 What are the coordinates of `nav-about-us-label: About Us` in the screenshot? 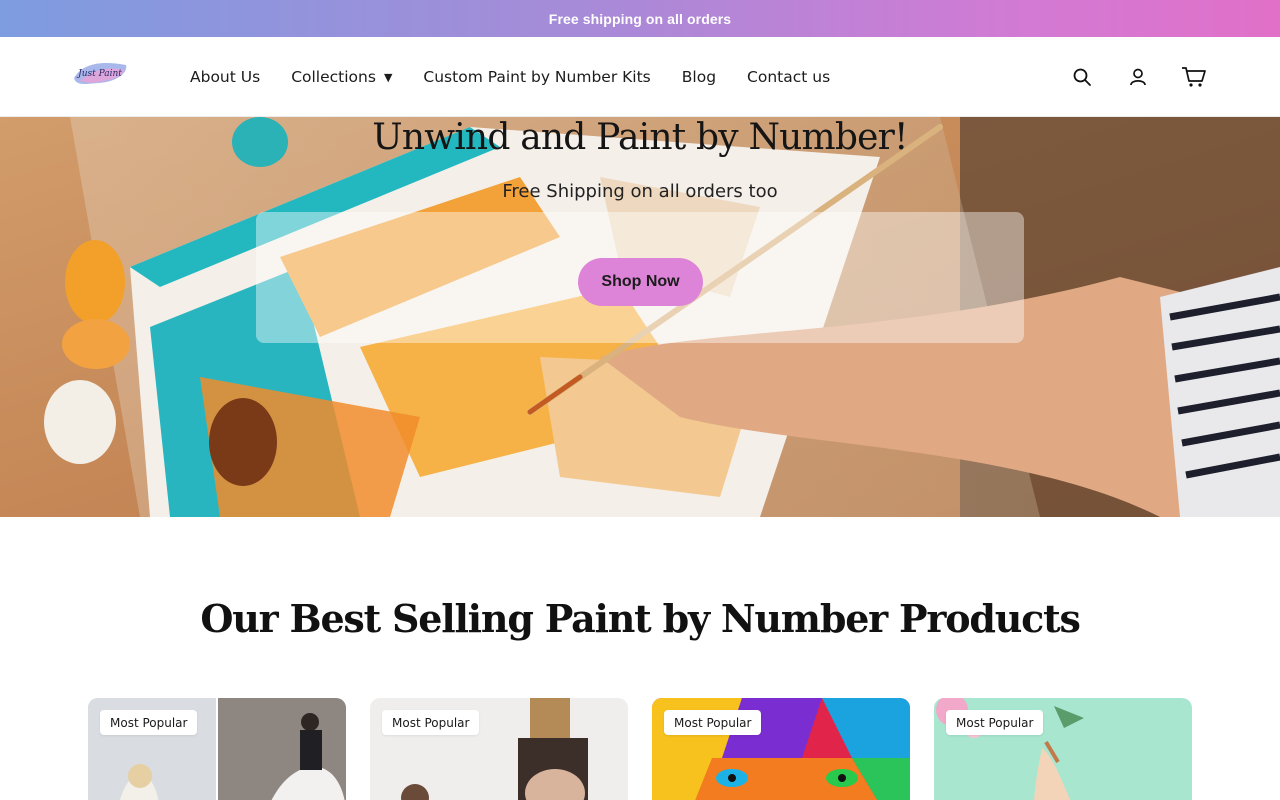 It's located at (225, 77).